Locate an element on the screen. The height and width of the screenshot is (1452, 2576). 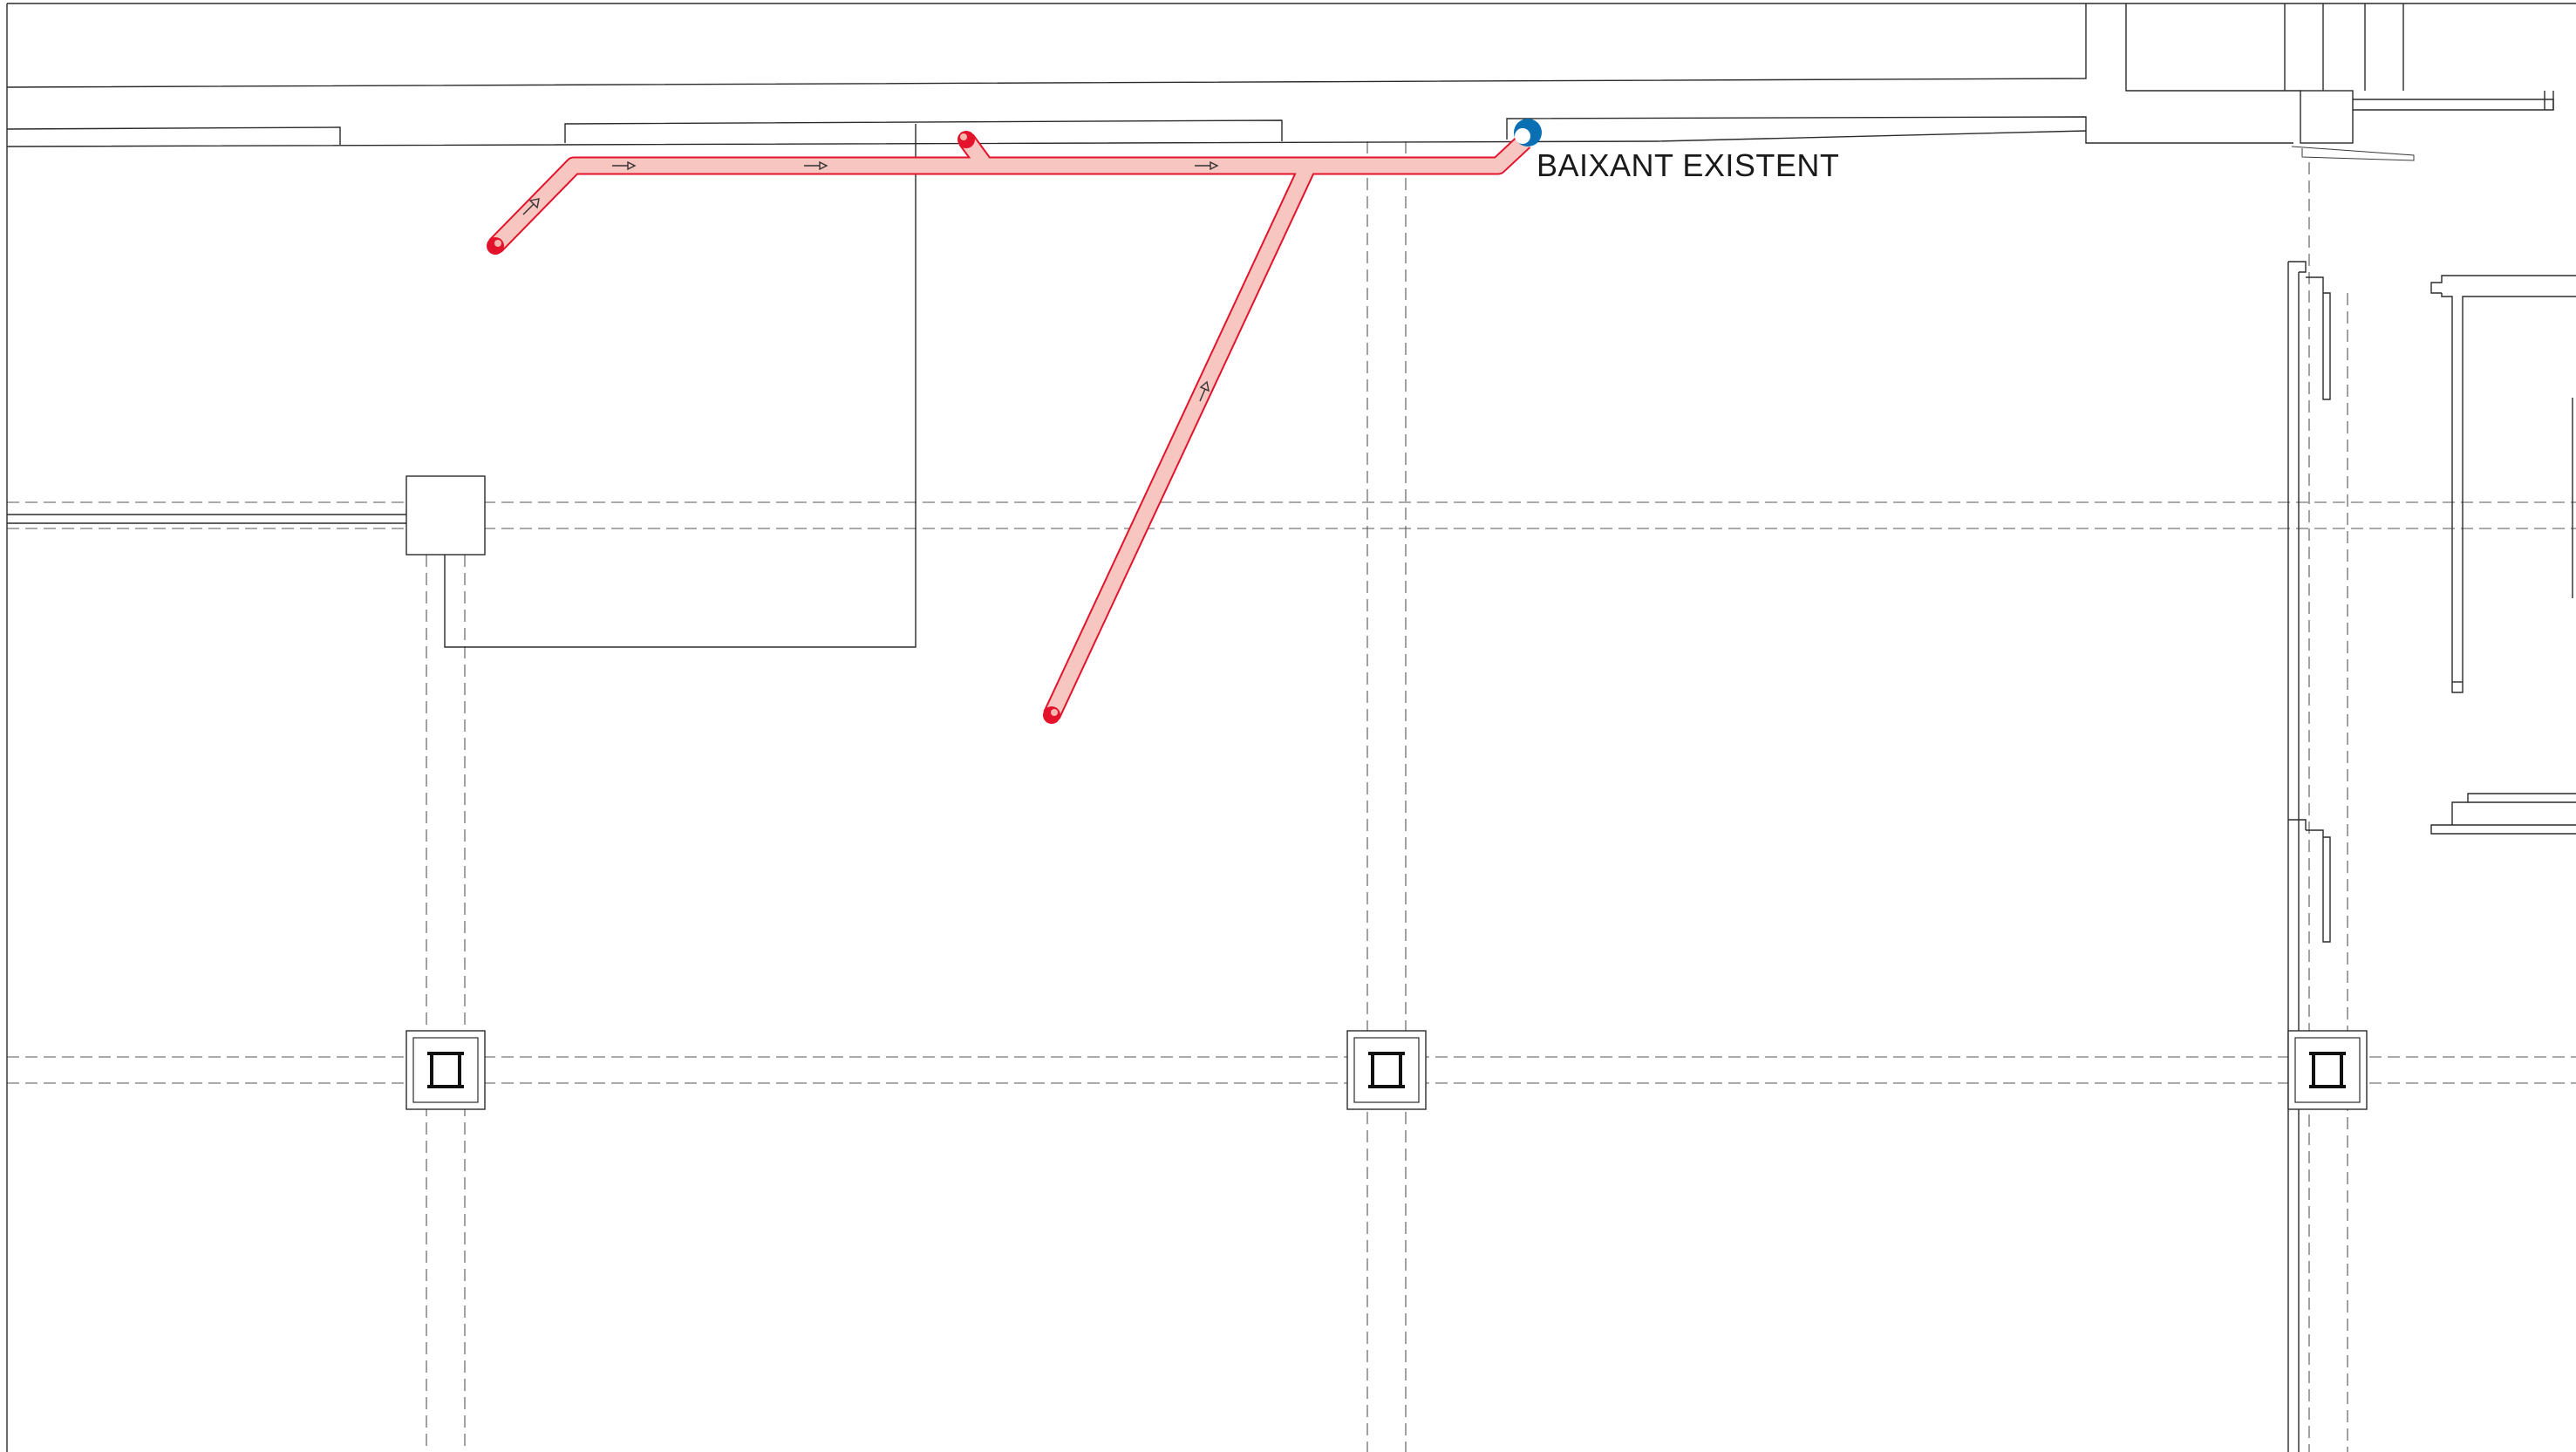
existing-downpipe-icon is located at coordinates (1528, 133).